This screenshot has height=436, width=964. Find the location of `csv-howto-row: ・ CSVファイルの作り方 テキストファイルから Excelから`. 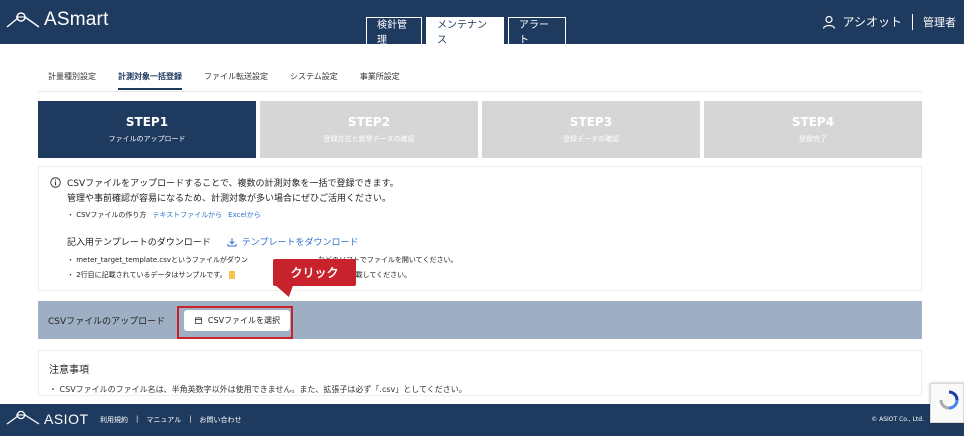

csv-howto-row: ・ CSVファイルの作り方 テキストファイルから Excelから is located at coordinates (164, 215).